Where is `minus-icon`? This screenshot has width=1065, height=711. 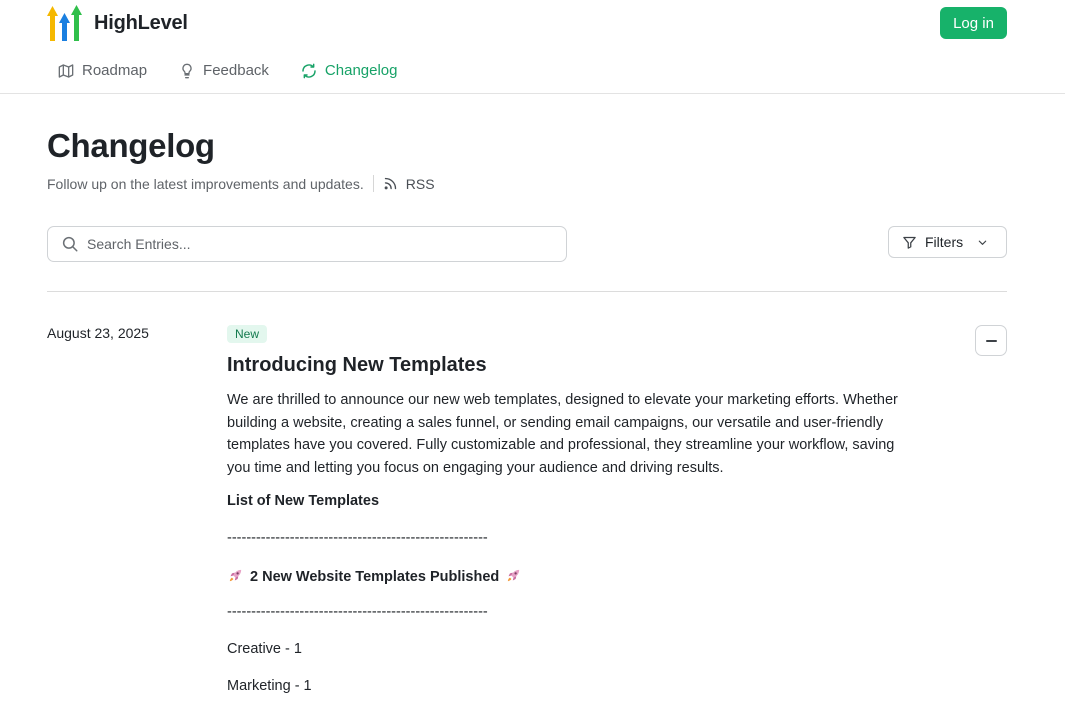
minus-icon is located at coordinates (991, 340).